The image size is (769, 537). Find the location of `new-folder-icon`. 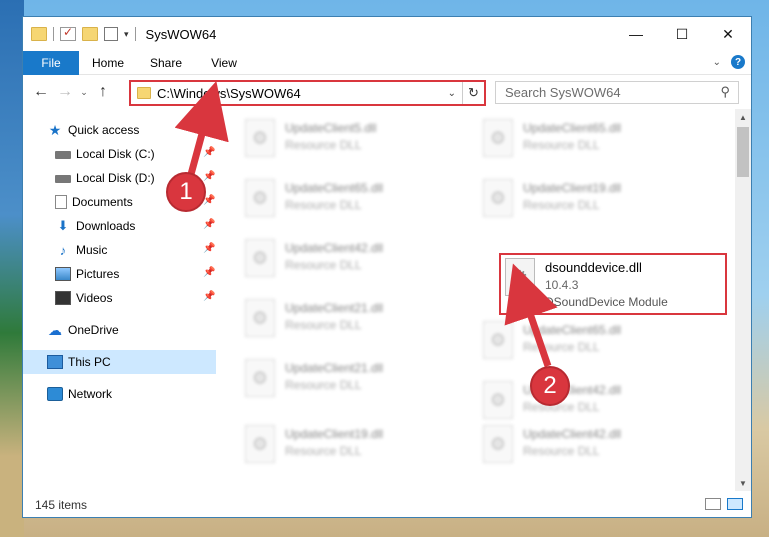

new-folder-icon is located at coordinates (90, 34).